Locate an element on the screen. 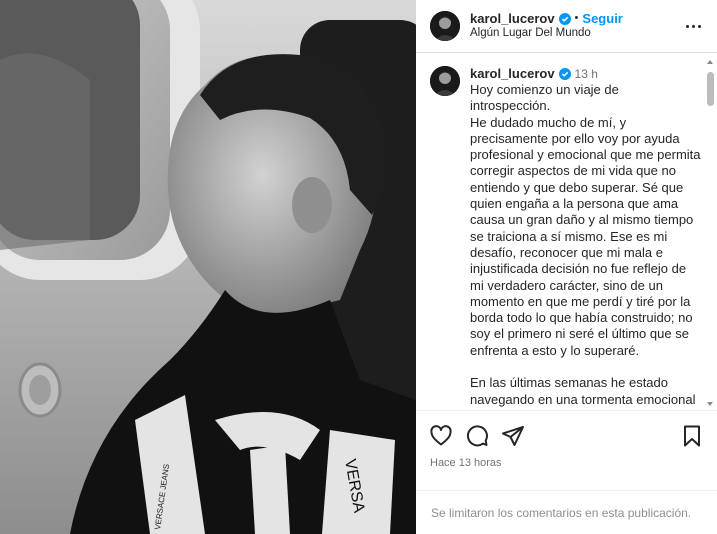 The width and height of the screenshot is (717, 534). caption-username: karol_lucerov is located at coordinates (512, 74).